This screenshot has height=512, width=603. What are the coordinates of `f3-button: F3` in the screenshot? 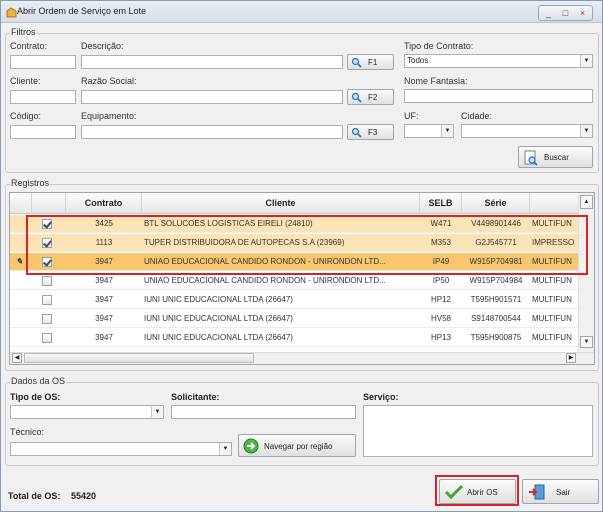 It's located at (370, 132).